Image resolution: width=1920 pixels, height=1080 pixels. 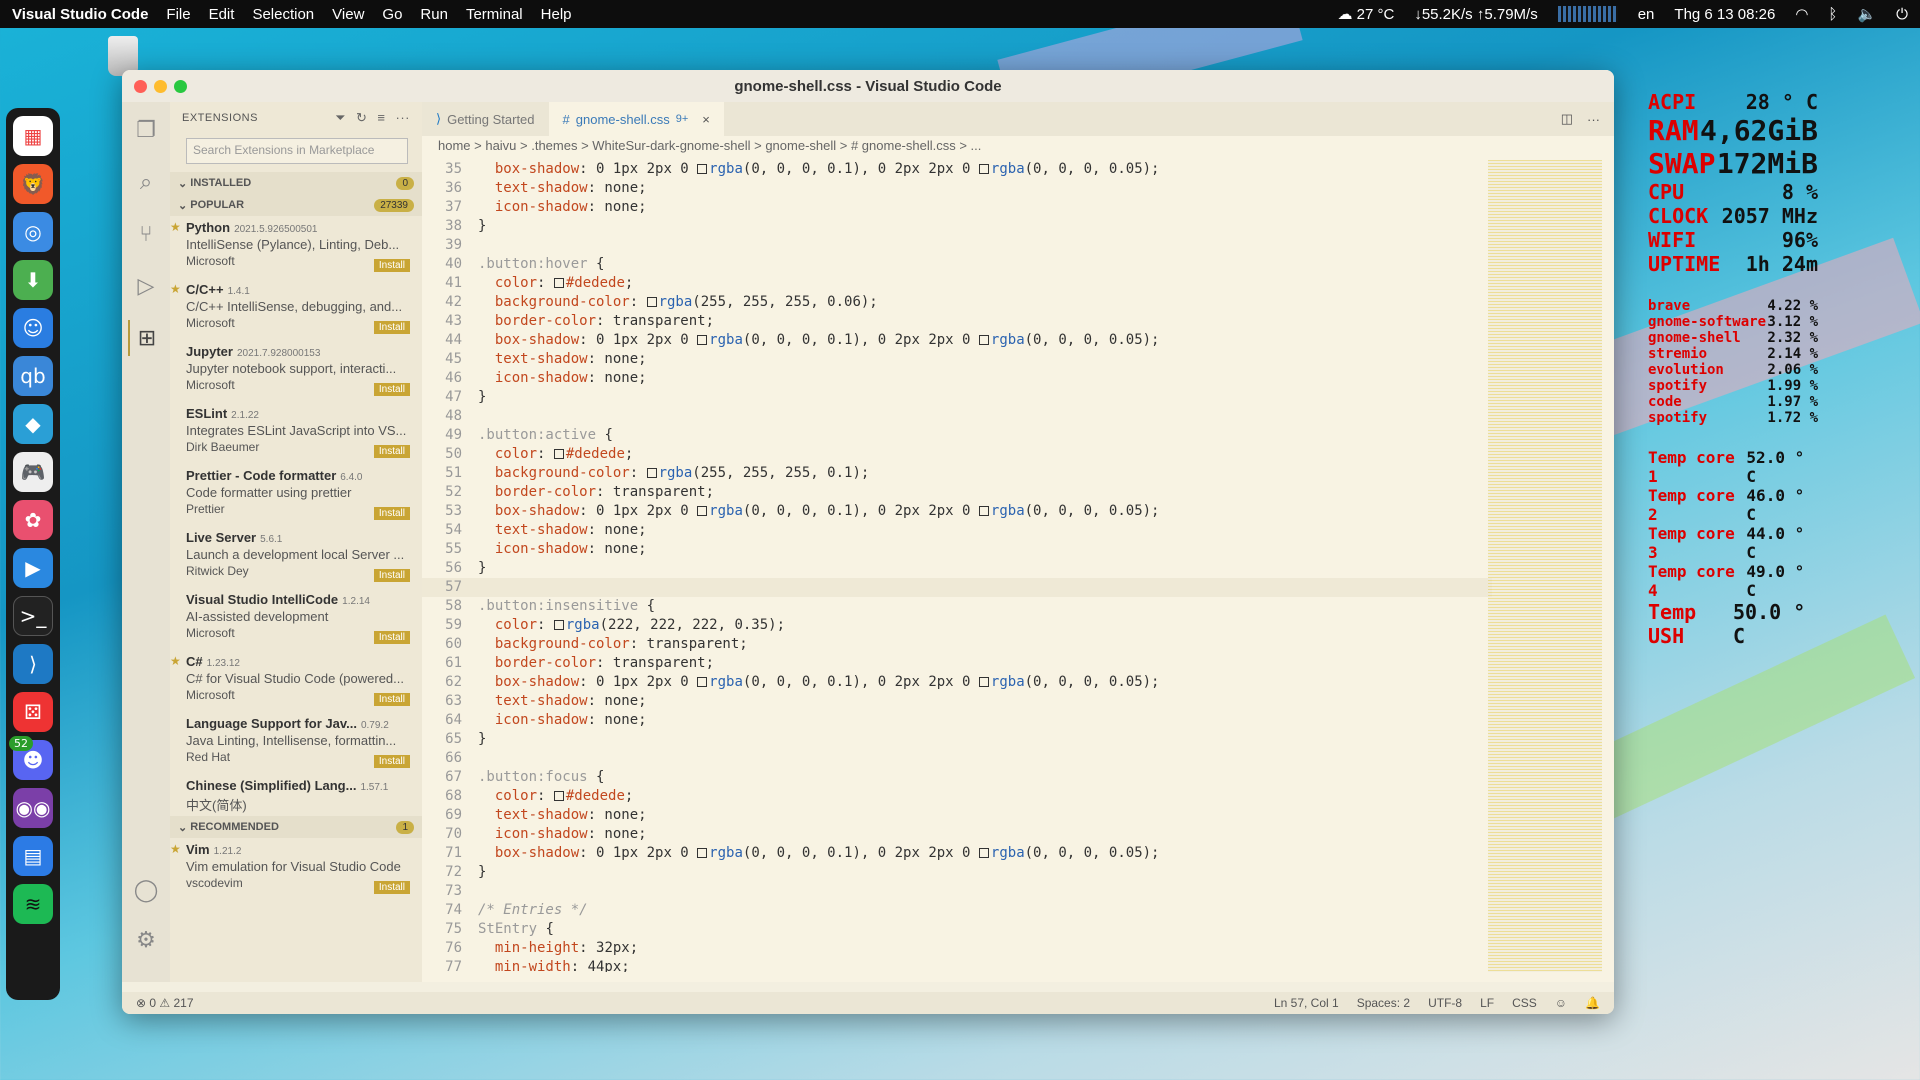 What do you see at coordinates (1445, 1003) in the screenshot?
I see `encoding: UTF-8` at bounding box center [1445, 1003].